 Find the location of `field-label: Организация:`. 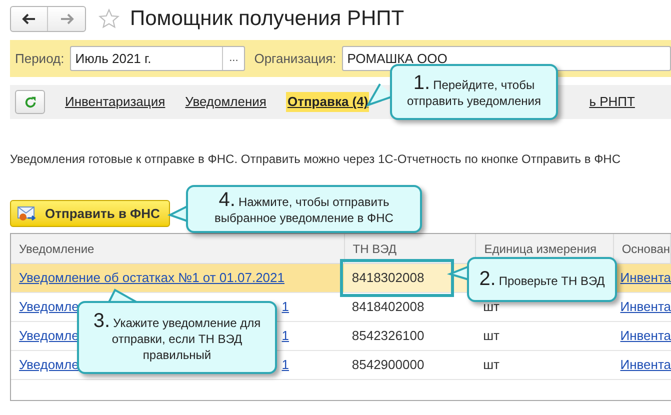

field-label: Организация: is located at coordinates (295, 59).